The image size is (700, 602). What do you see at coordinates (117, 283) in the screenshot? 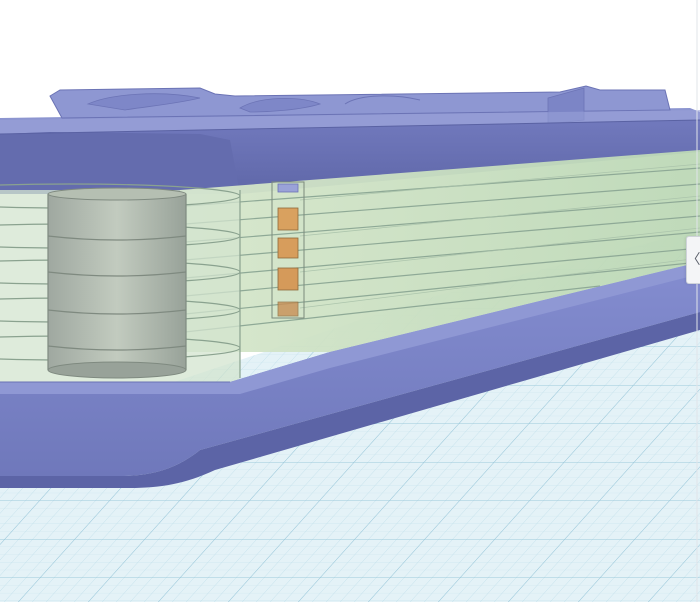
I see `center-post-cylinder` at bounding box center [117, 283].